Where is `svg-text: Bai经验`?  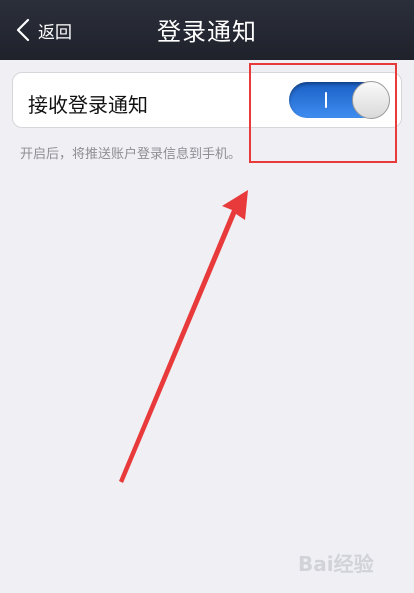
svg-text: Bai经验 is located at coordinates (336, 564).